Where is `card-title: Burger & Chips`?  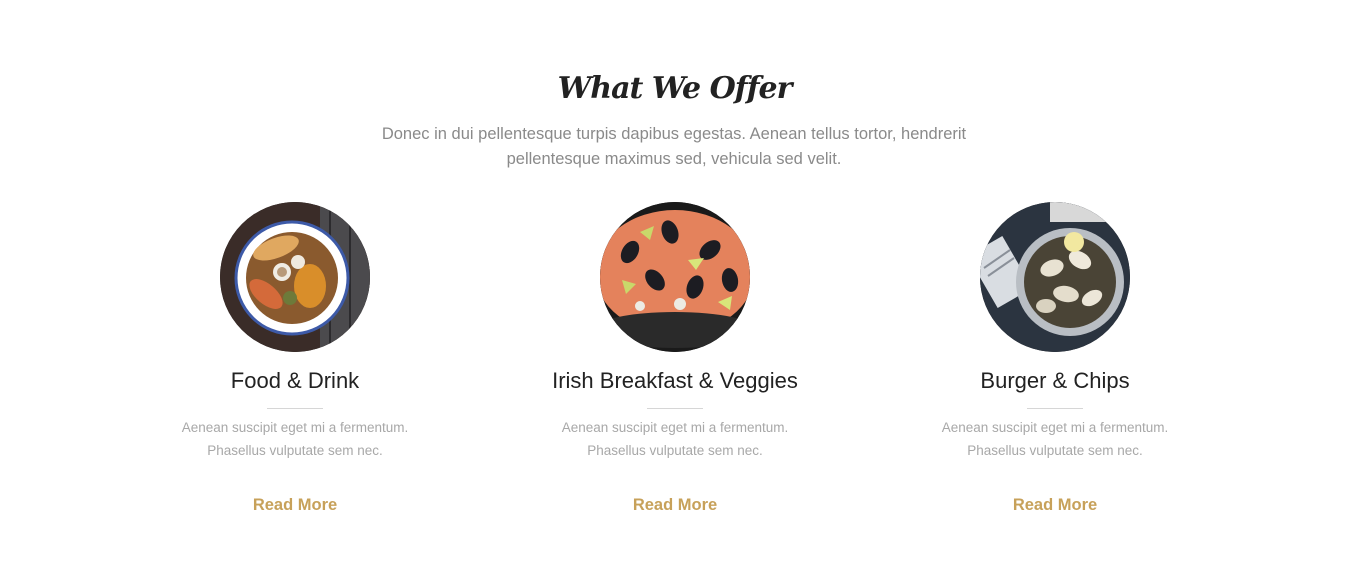
card-title: Burger & Chips is located at coordinates (1055, 380).